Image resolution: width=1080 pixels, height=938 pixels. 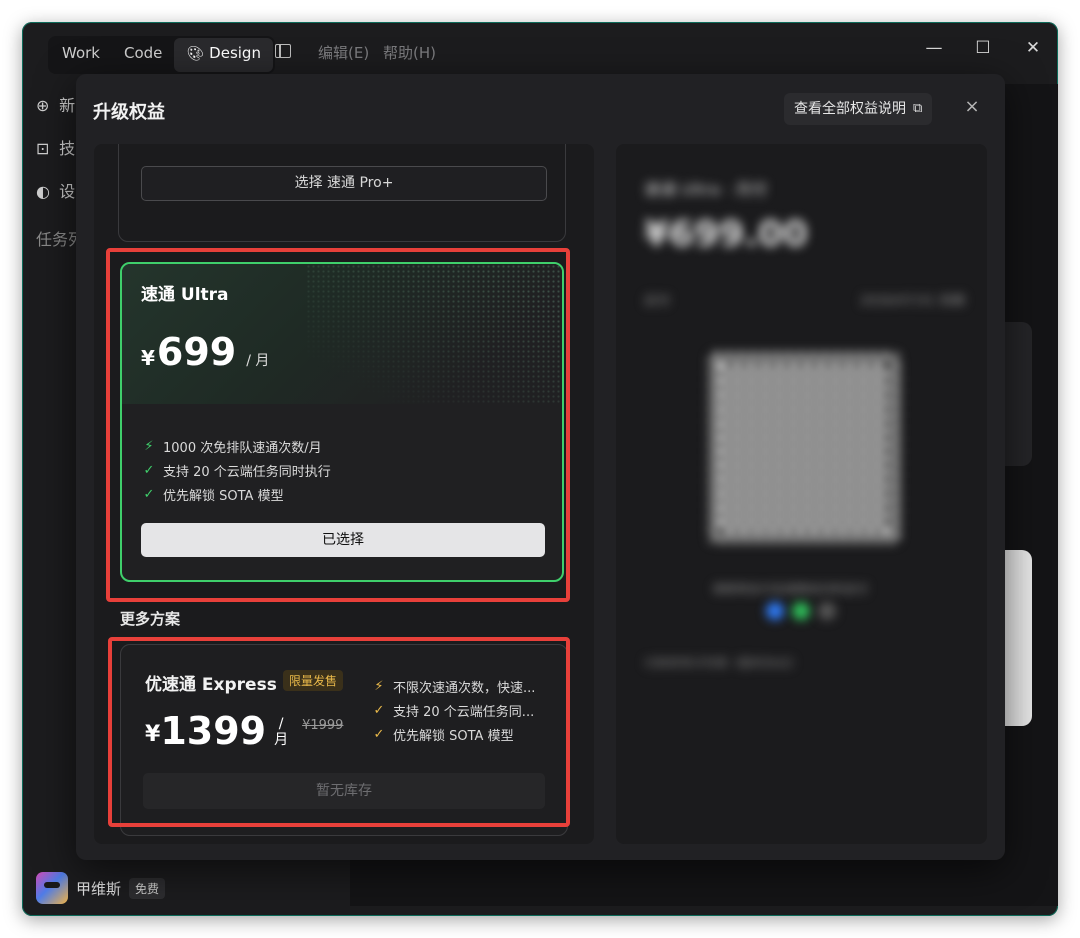 I want to click on payment-row-value: 2026/07/31 到期, so click(x=913, y=301).